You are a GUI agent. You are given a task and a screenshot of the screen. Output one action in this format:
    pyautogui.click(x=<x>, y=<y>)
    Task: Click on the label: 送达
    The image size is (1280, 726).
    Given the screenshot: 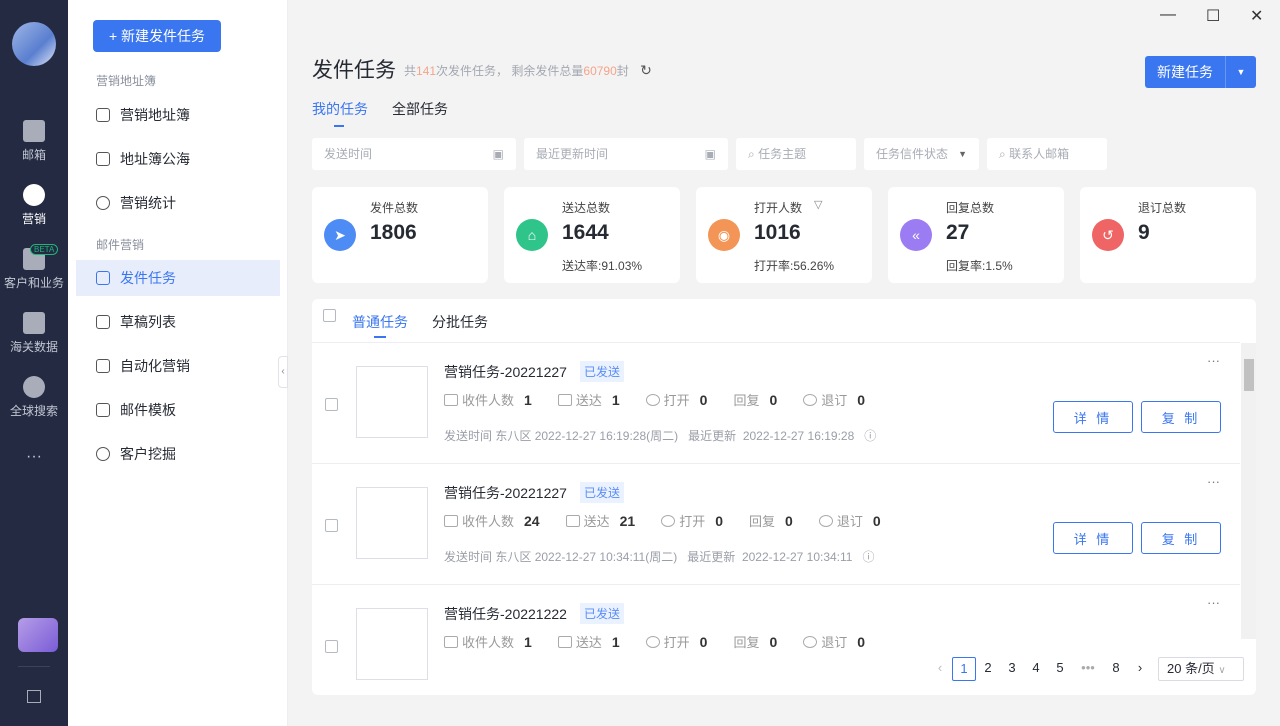 What is the action you would take?
    pyautogui.click(x=596, y=521)
    